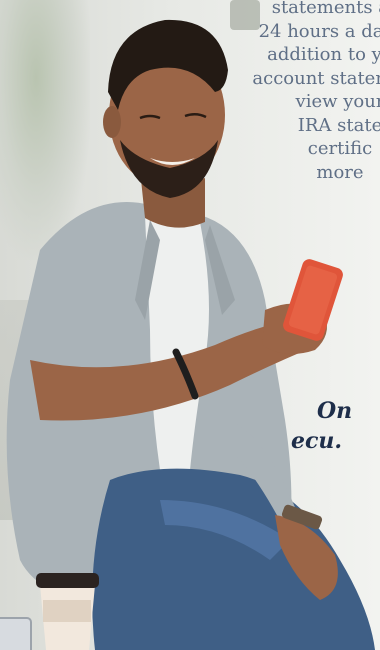 Image resolution: width=380 pixels, height=650 pixels. Describe the element at coordinates (313, 300) in the screenshot. I see `smartphone-icon` at that location.